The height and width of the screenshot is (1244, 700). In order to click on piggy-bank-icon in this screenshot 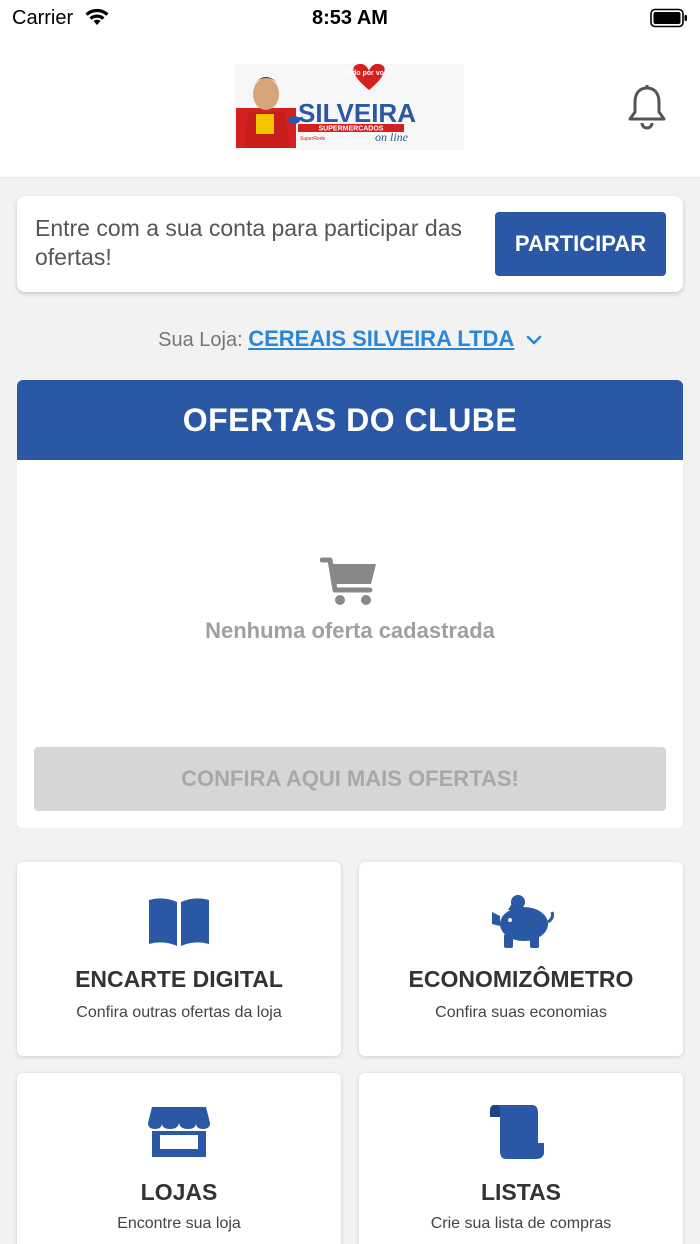, I will do `click(521, 922)`.